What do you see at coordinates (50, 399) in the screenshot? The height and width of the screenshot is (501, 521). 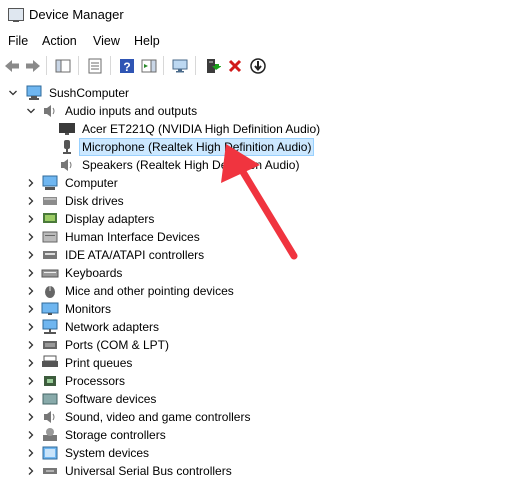 I see `software-device-icon` at bounding box center [50, 399].